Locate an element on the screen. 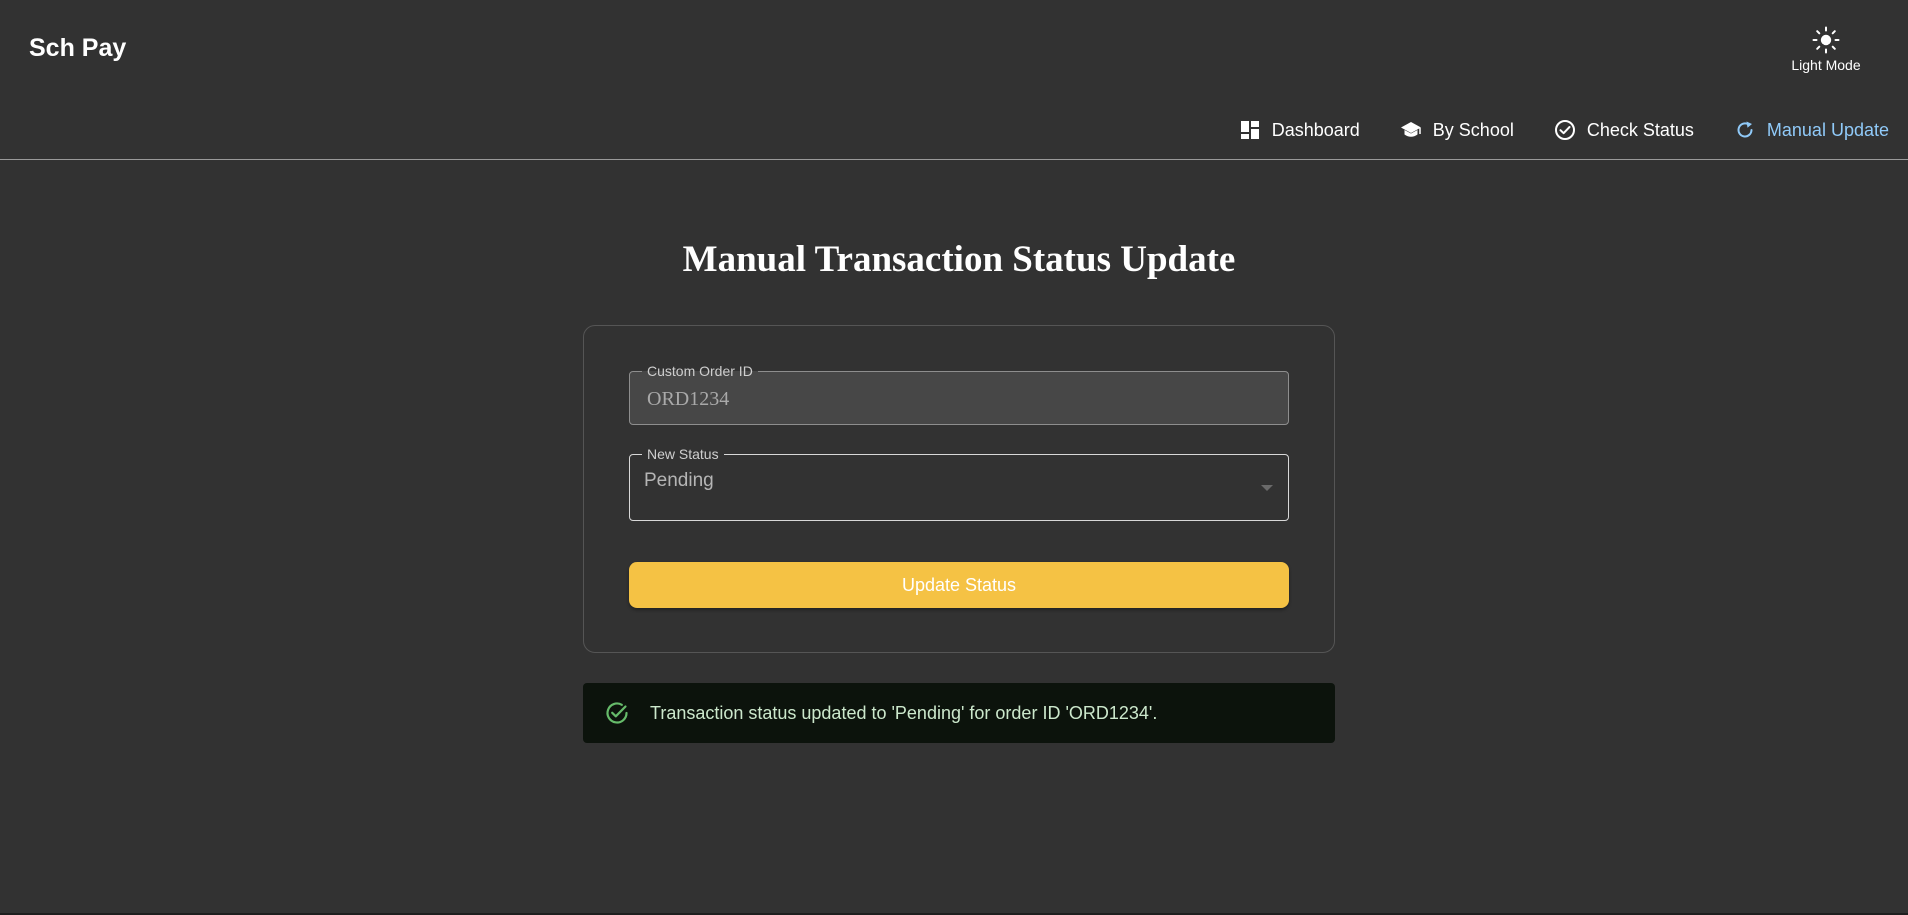 This screenshot has height=915, width=1908. nav-item-manual-update: Manual Update is located at coordinates (1811, 130).